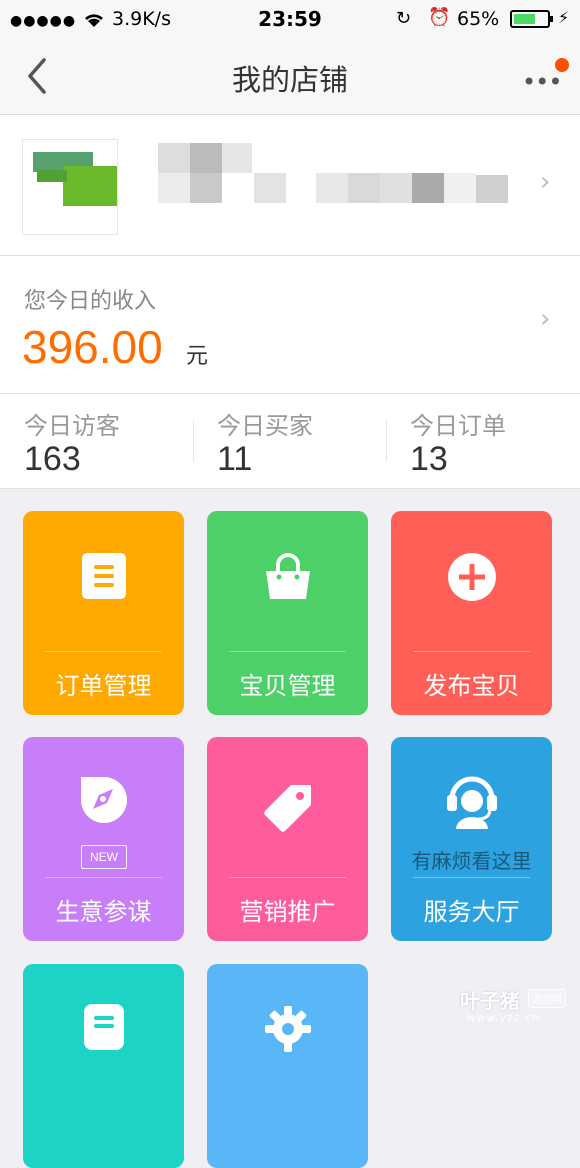 This screenshot has width=580, height=1168. Describe the element at coordinates (524, 19) in the screenshot. I see `battery-fill` at that location.